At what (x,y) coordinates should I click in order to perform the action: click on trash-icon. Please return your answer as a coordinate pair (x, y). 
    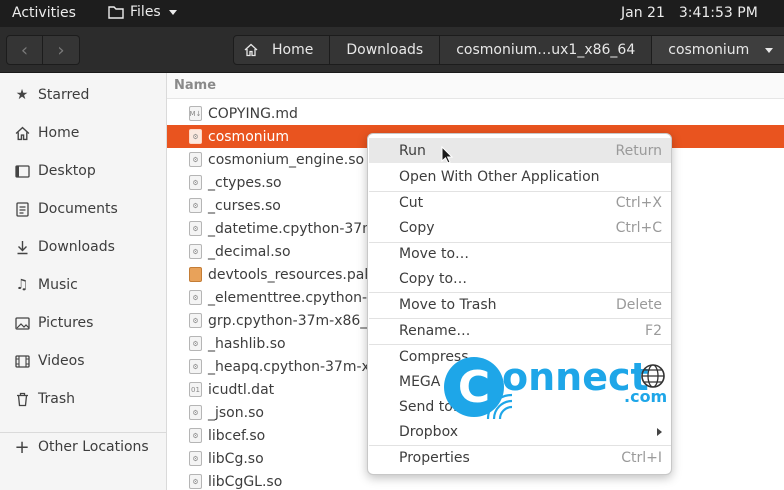
    Looking at the image, I should click on (22, 399).